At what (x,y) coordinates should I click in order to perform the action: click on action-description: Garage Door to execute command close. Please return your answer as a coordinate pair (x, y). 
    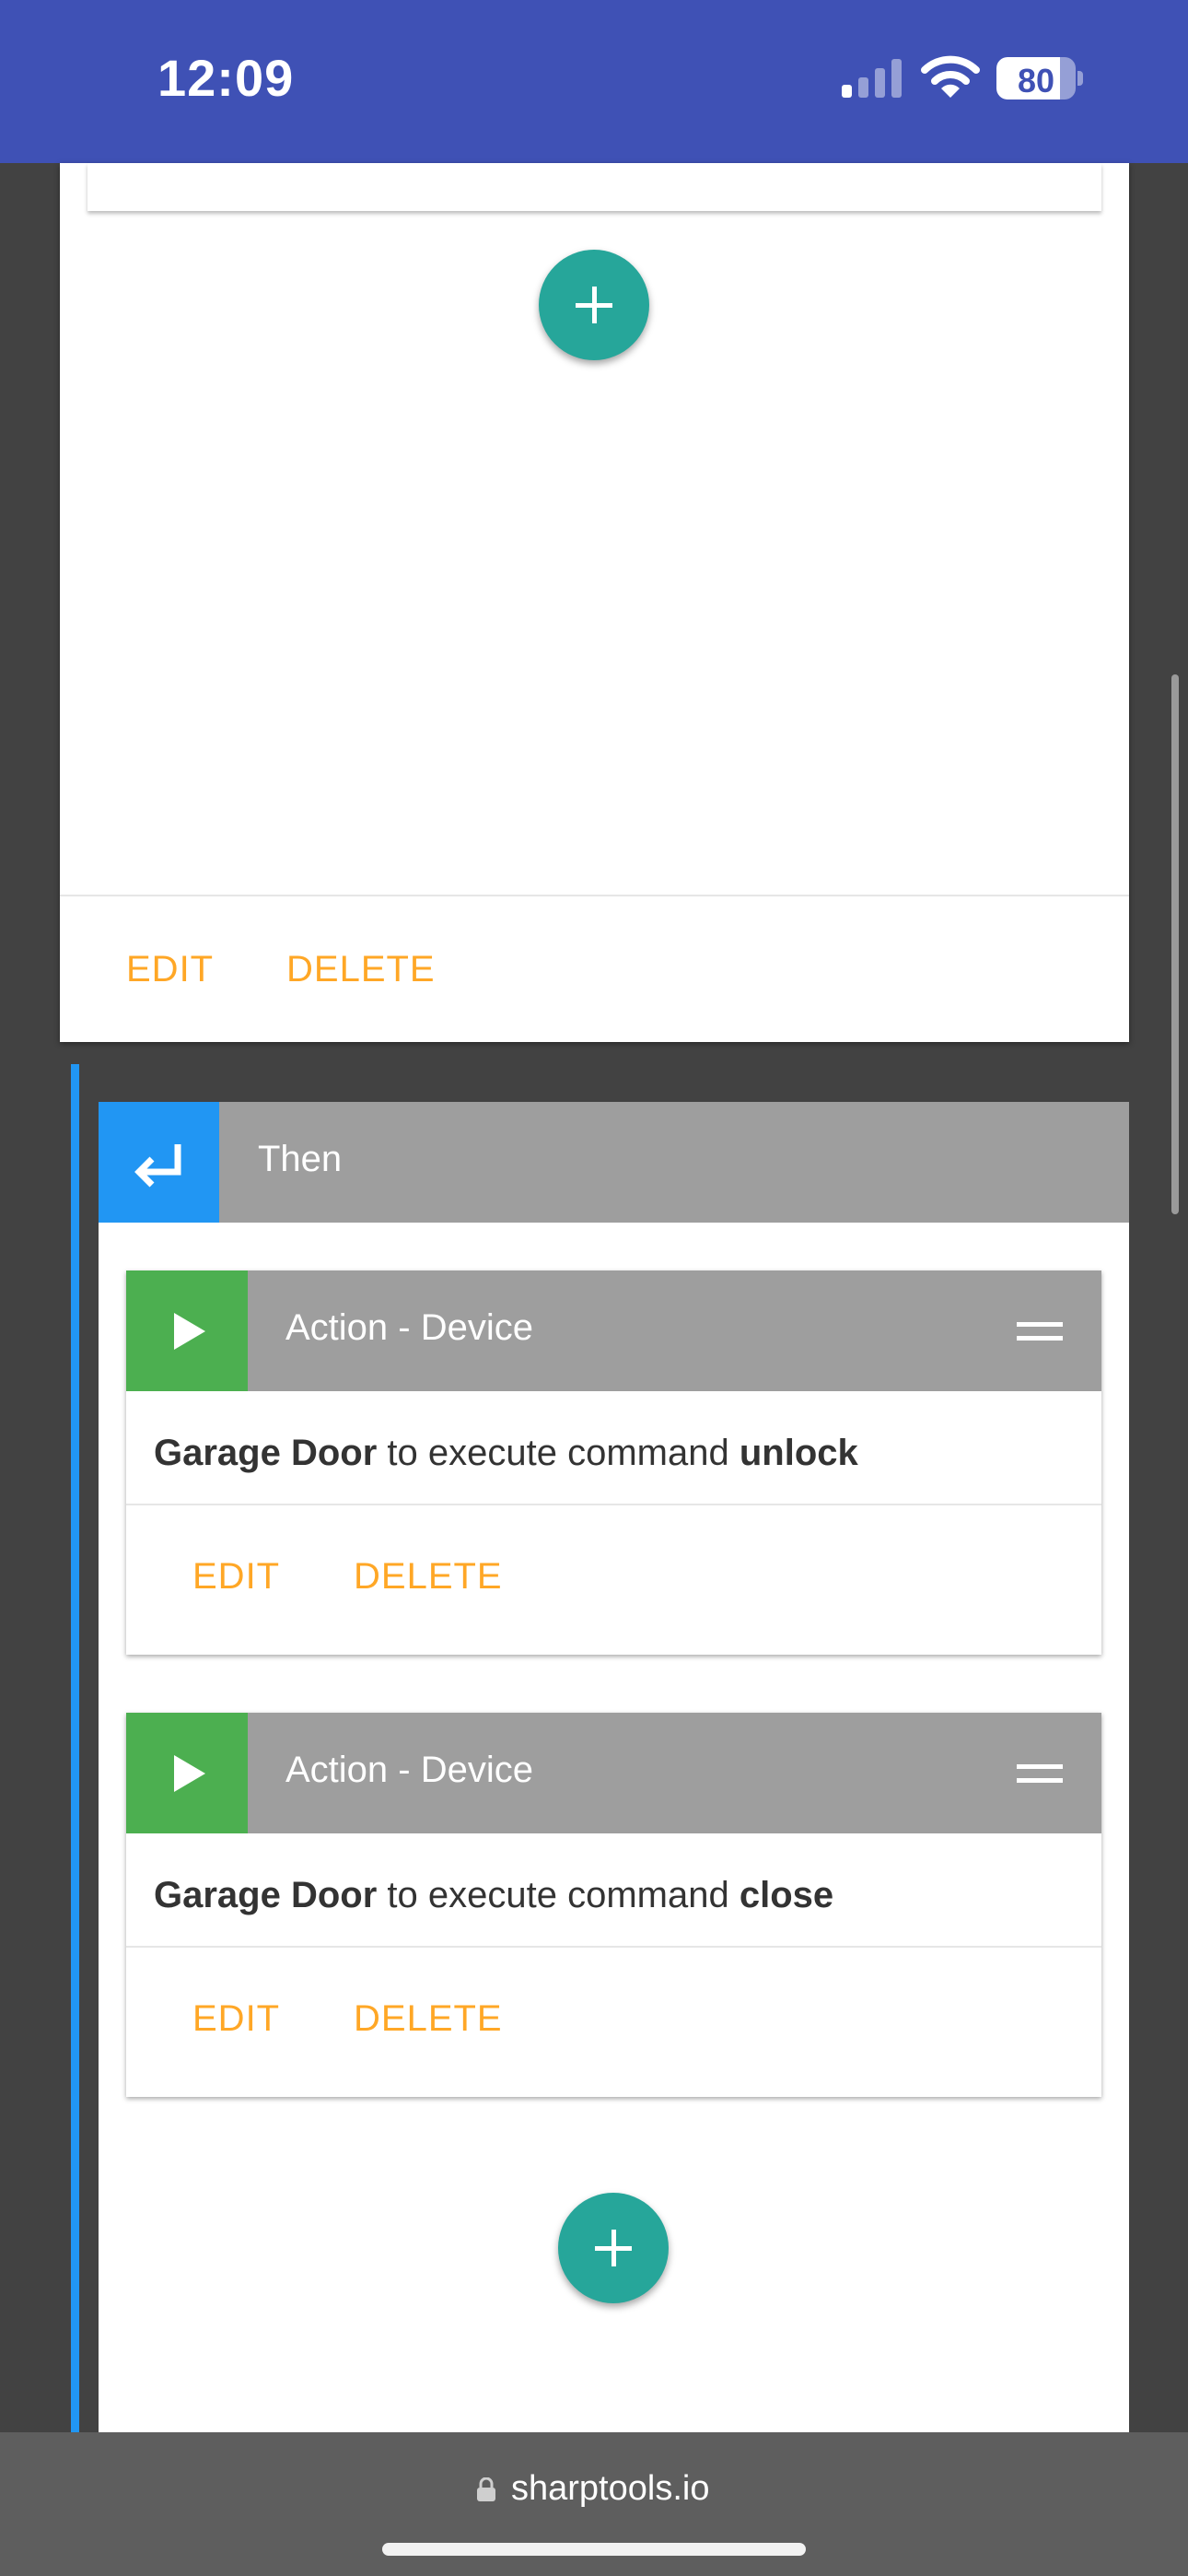
    Looking at the image, I should click on (493, 1895).